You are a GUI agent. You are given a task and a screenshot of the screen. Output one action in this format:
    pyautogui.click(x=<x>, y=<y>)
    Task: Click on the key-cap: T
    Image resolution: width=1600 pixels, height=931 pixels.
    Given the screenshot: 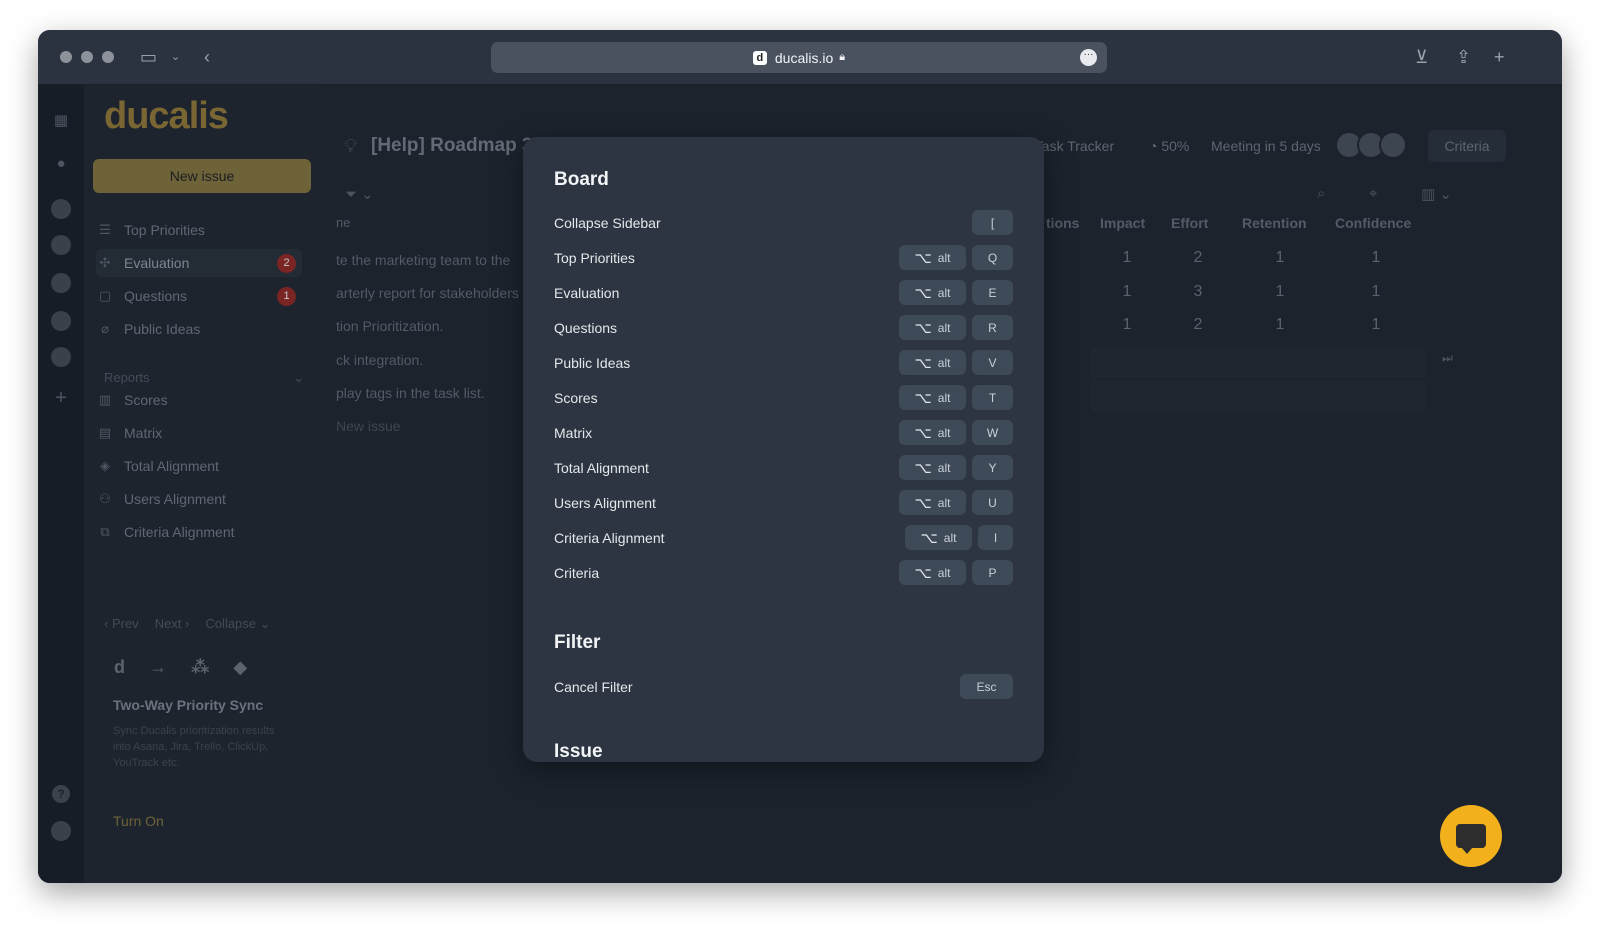 What is the action you would take?
    pyautogui.click(x=992, y=397)
    